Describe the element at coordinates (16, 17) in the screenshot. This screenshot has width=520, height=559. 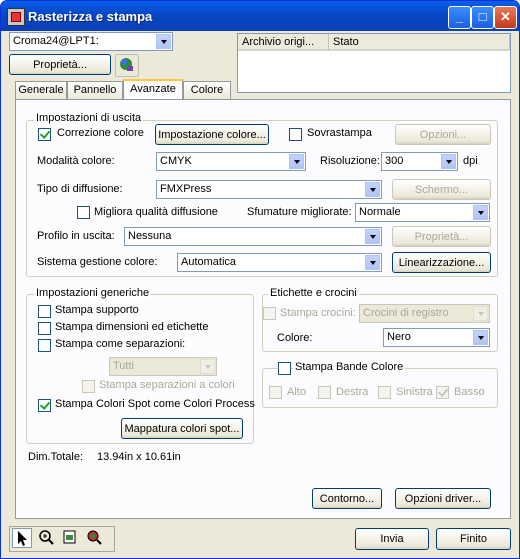
I see `app-icon` at that location.